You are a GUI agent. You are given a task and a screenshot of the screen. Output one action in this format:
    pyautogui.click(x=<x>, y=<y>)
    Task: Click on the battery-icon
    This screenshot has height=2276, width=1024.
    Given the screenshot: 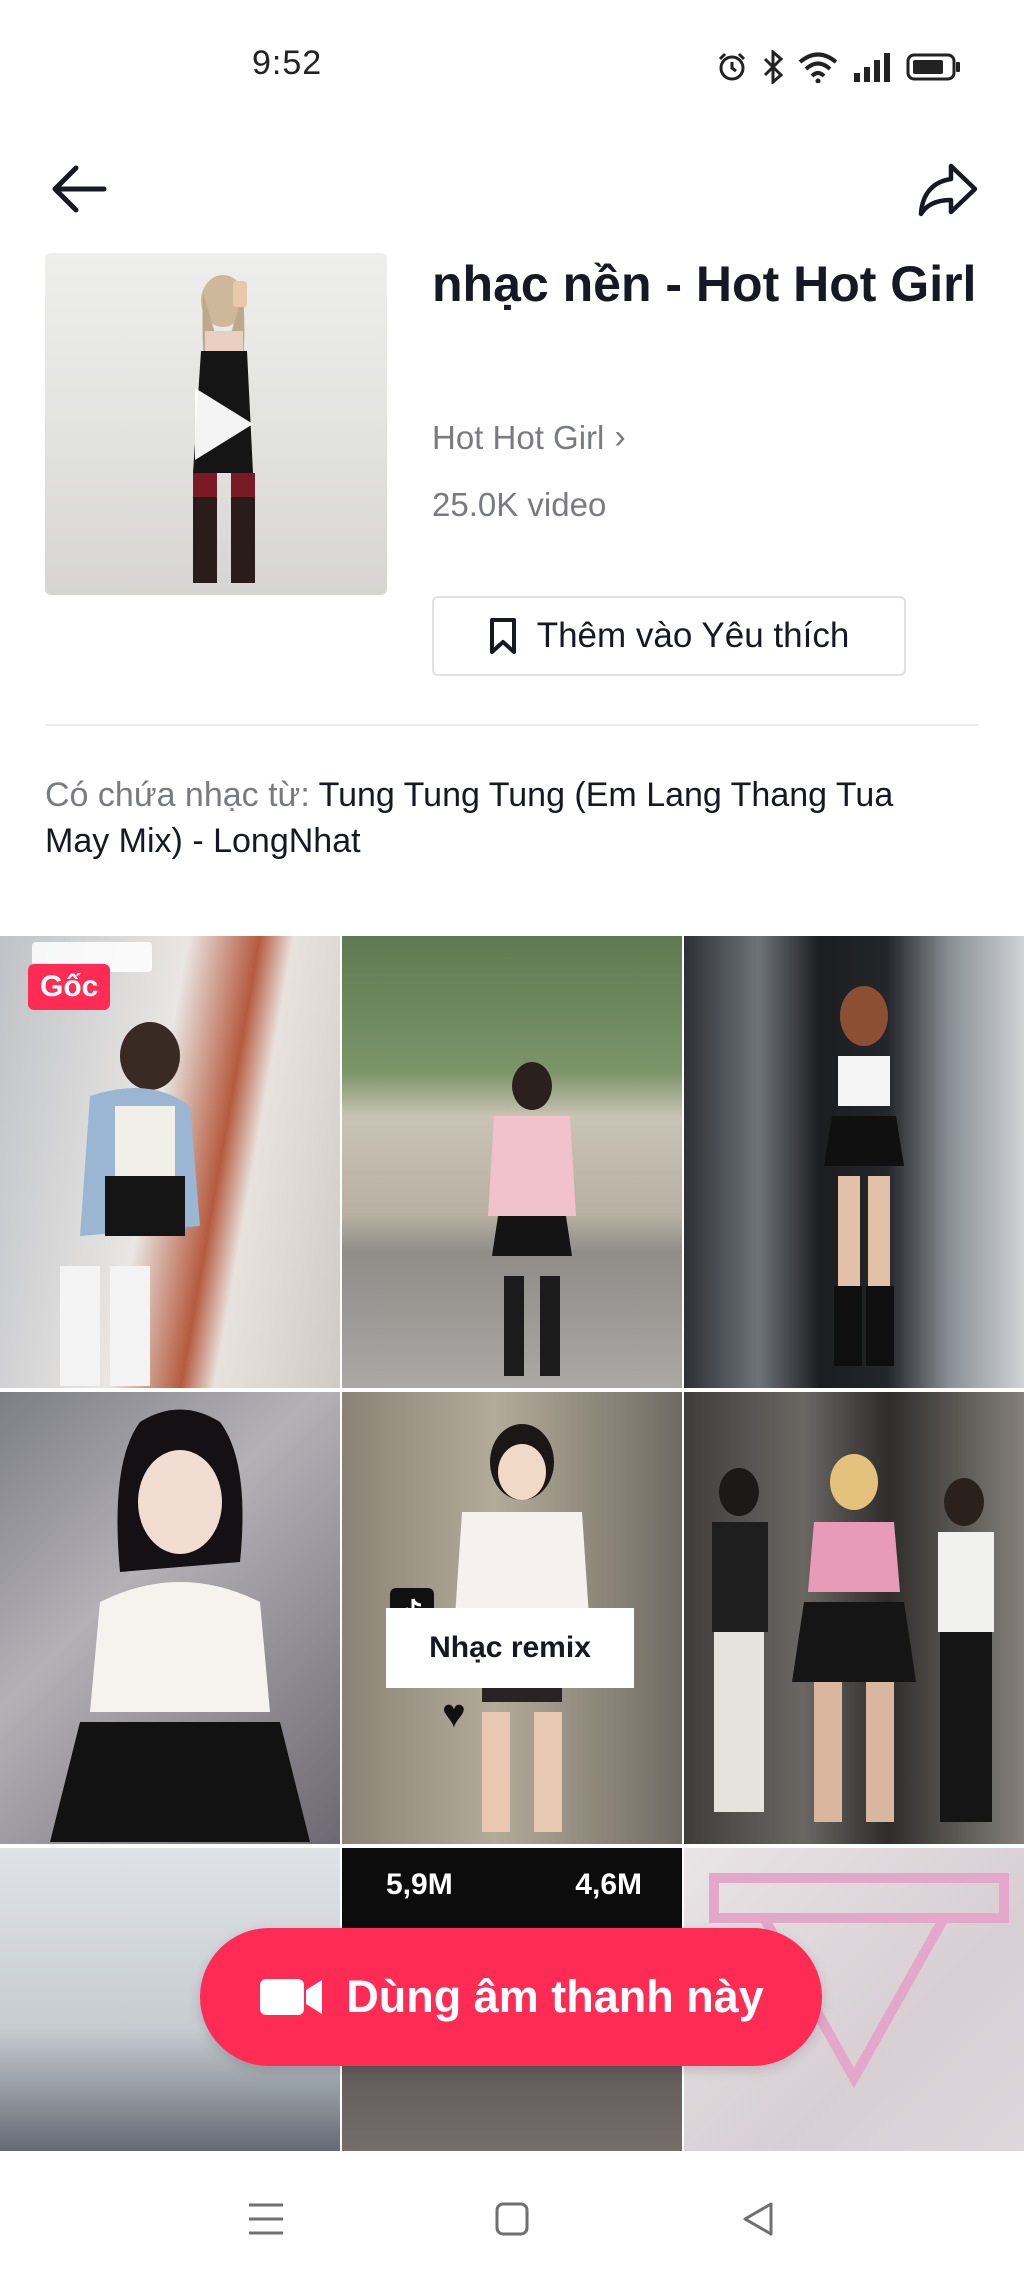 What is the action you would take?
    pyautogui.click(x=933, y=67)
    